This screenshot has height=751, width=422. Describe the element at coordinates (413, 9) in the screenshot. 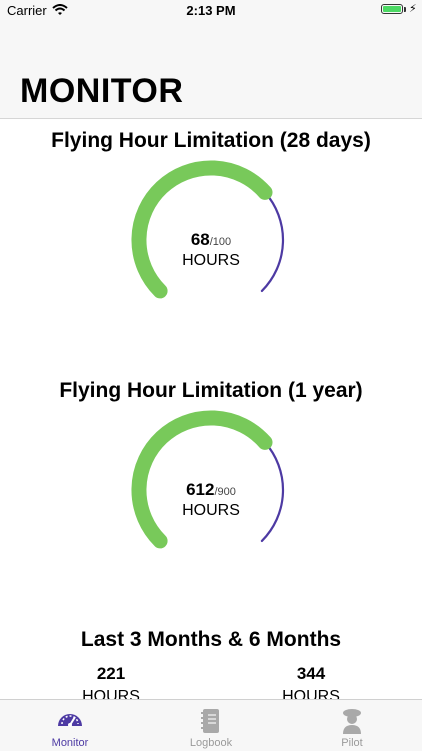

I see `charging-bolt-icon: ⚡` at that location.